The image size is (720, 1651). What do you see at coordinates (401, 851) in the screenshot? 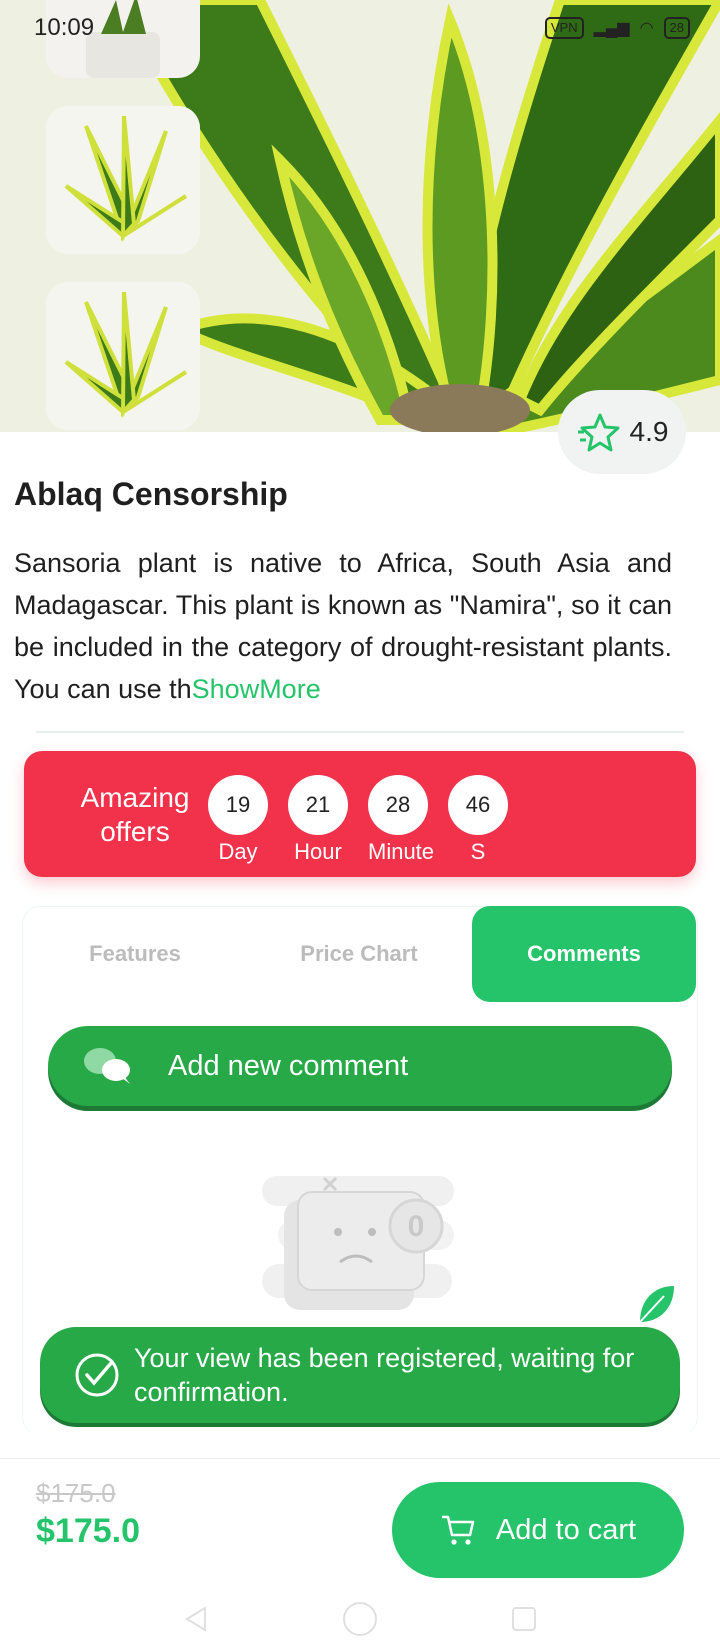
I see `timer-unit: Minute` at bounding box center [401, 851].